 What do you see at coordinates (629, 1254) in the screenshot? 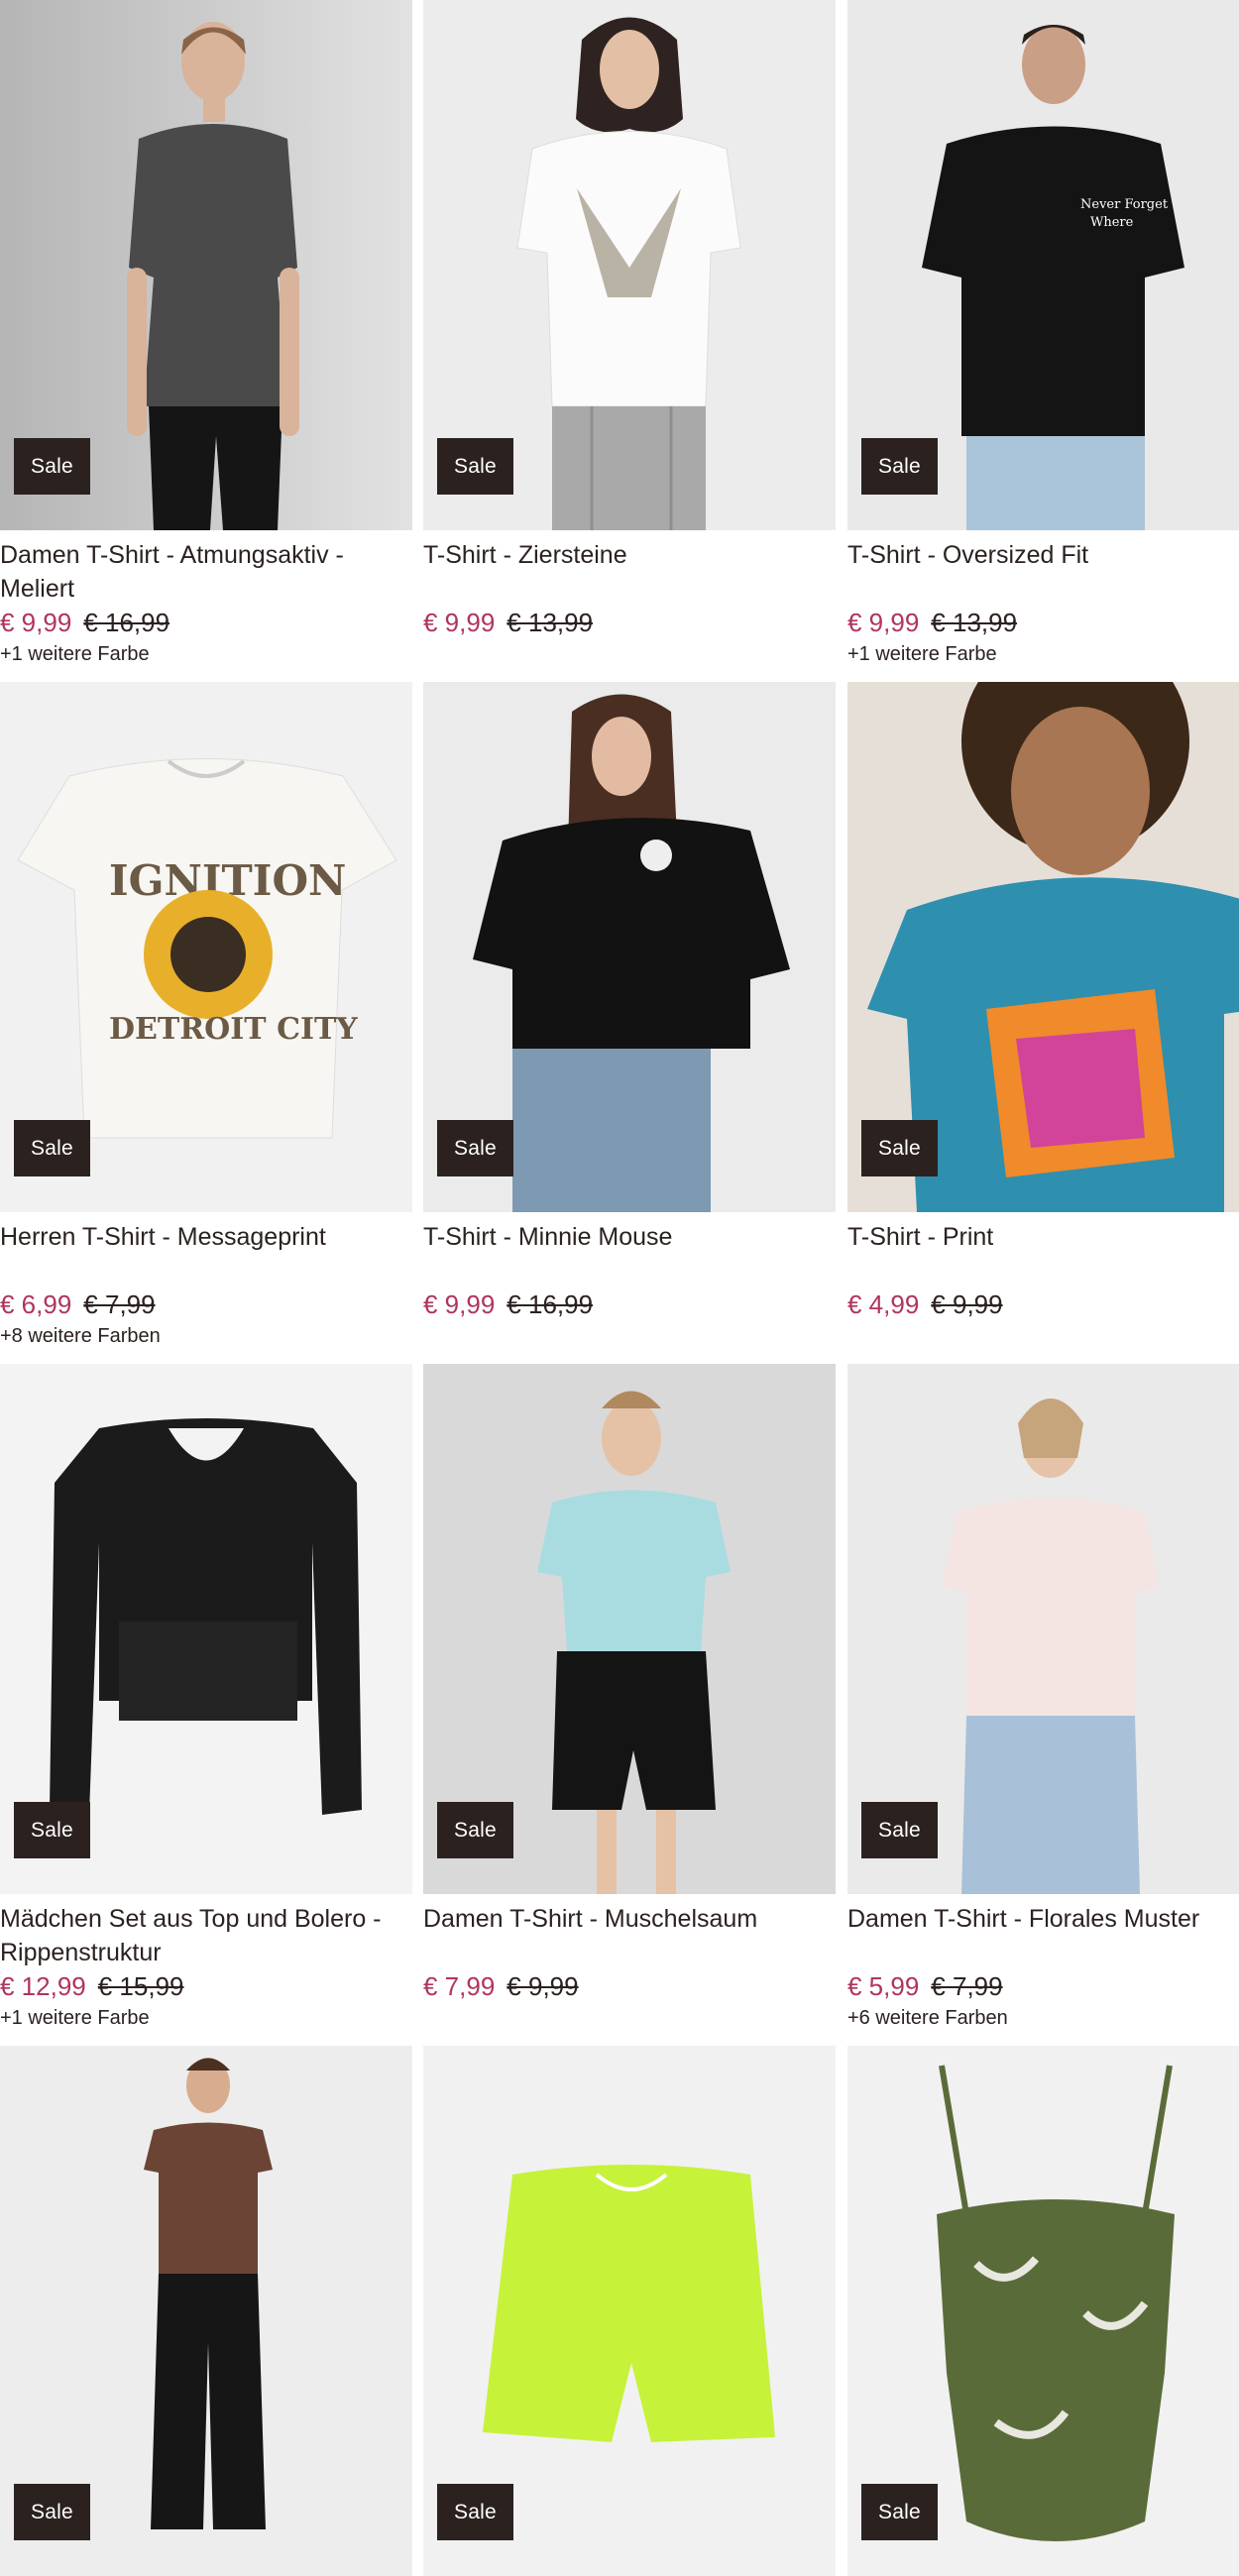
I see `product-title: T-Shirt - Minnie Mouse` at bounding box center [629, 1254].